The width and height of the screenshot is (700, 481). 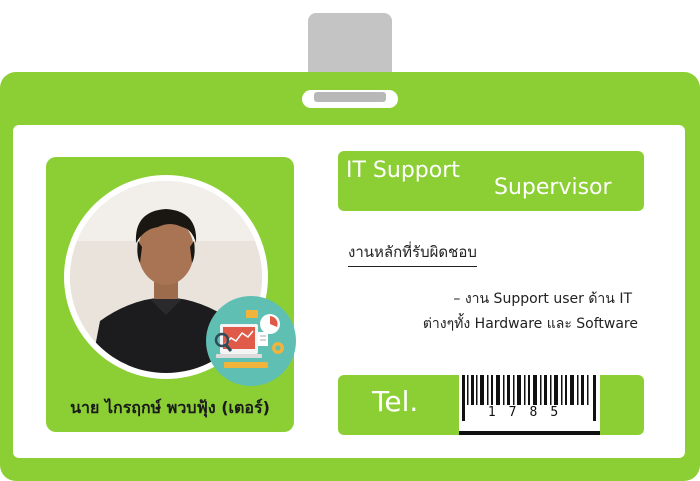 I want to click on job-title-line1: IT Support, so click(x=403, y=170).